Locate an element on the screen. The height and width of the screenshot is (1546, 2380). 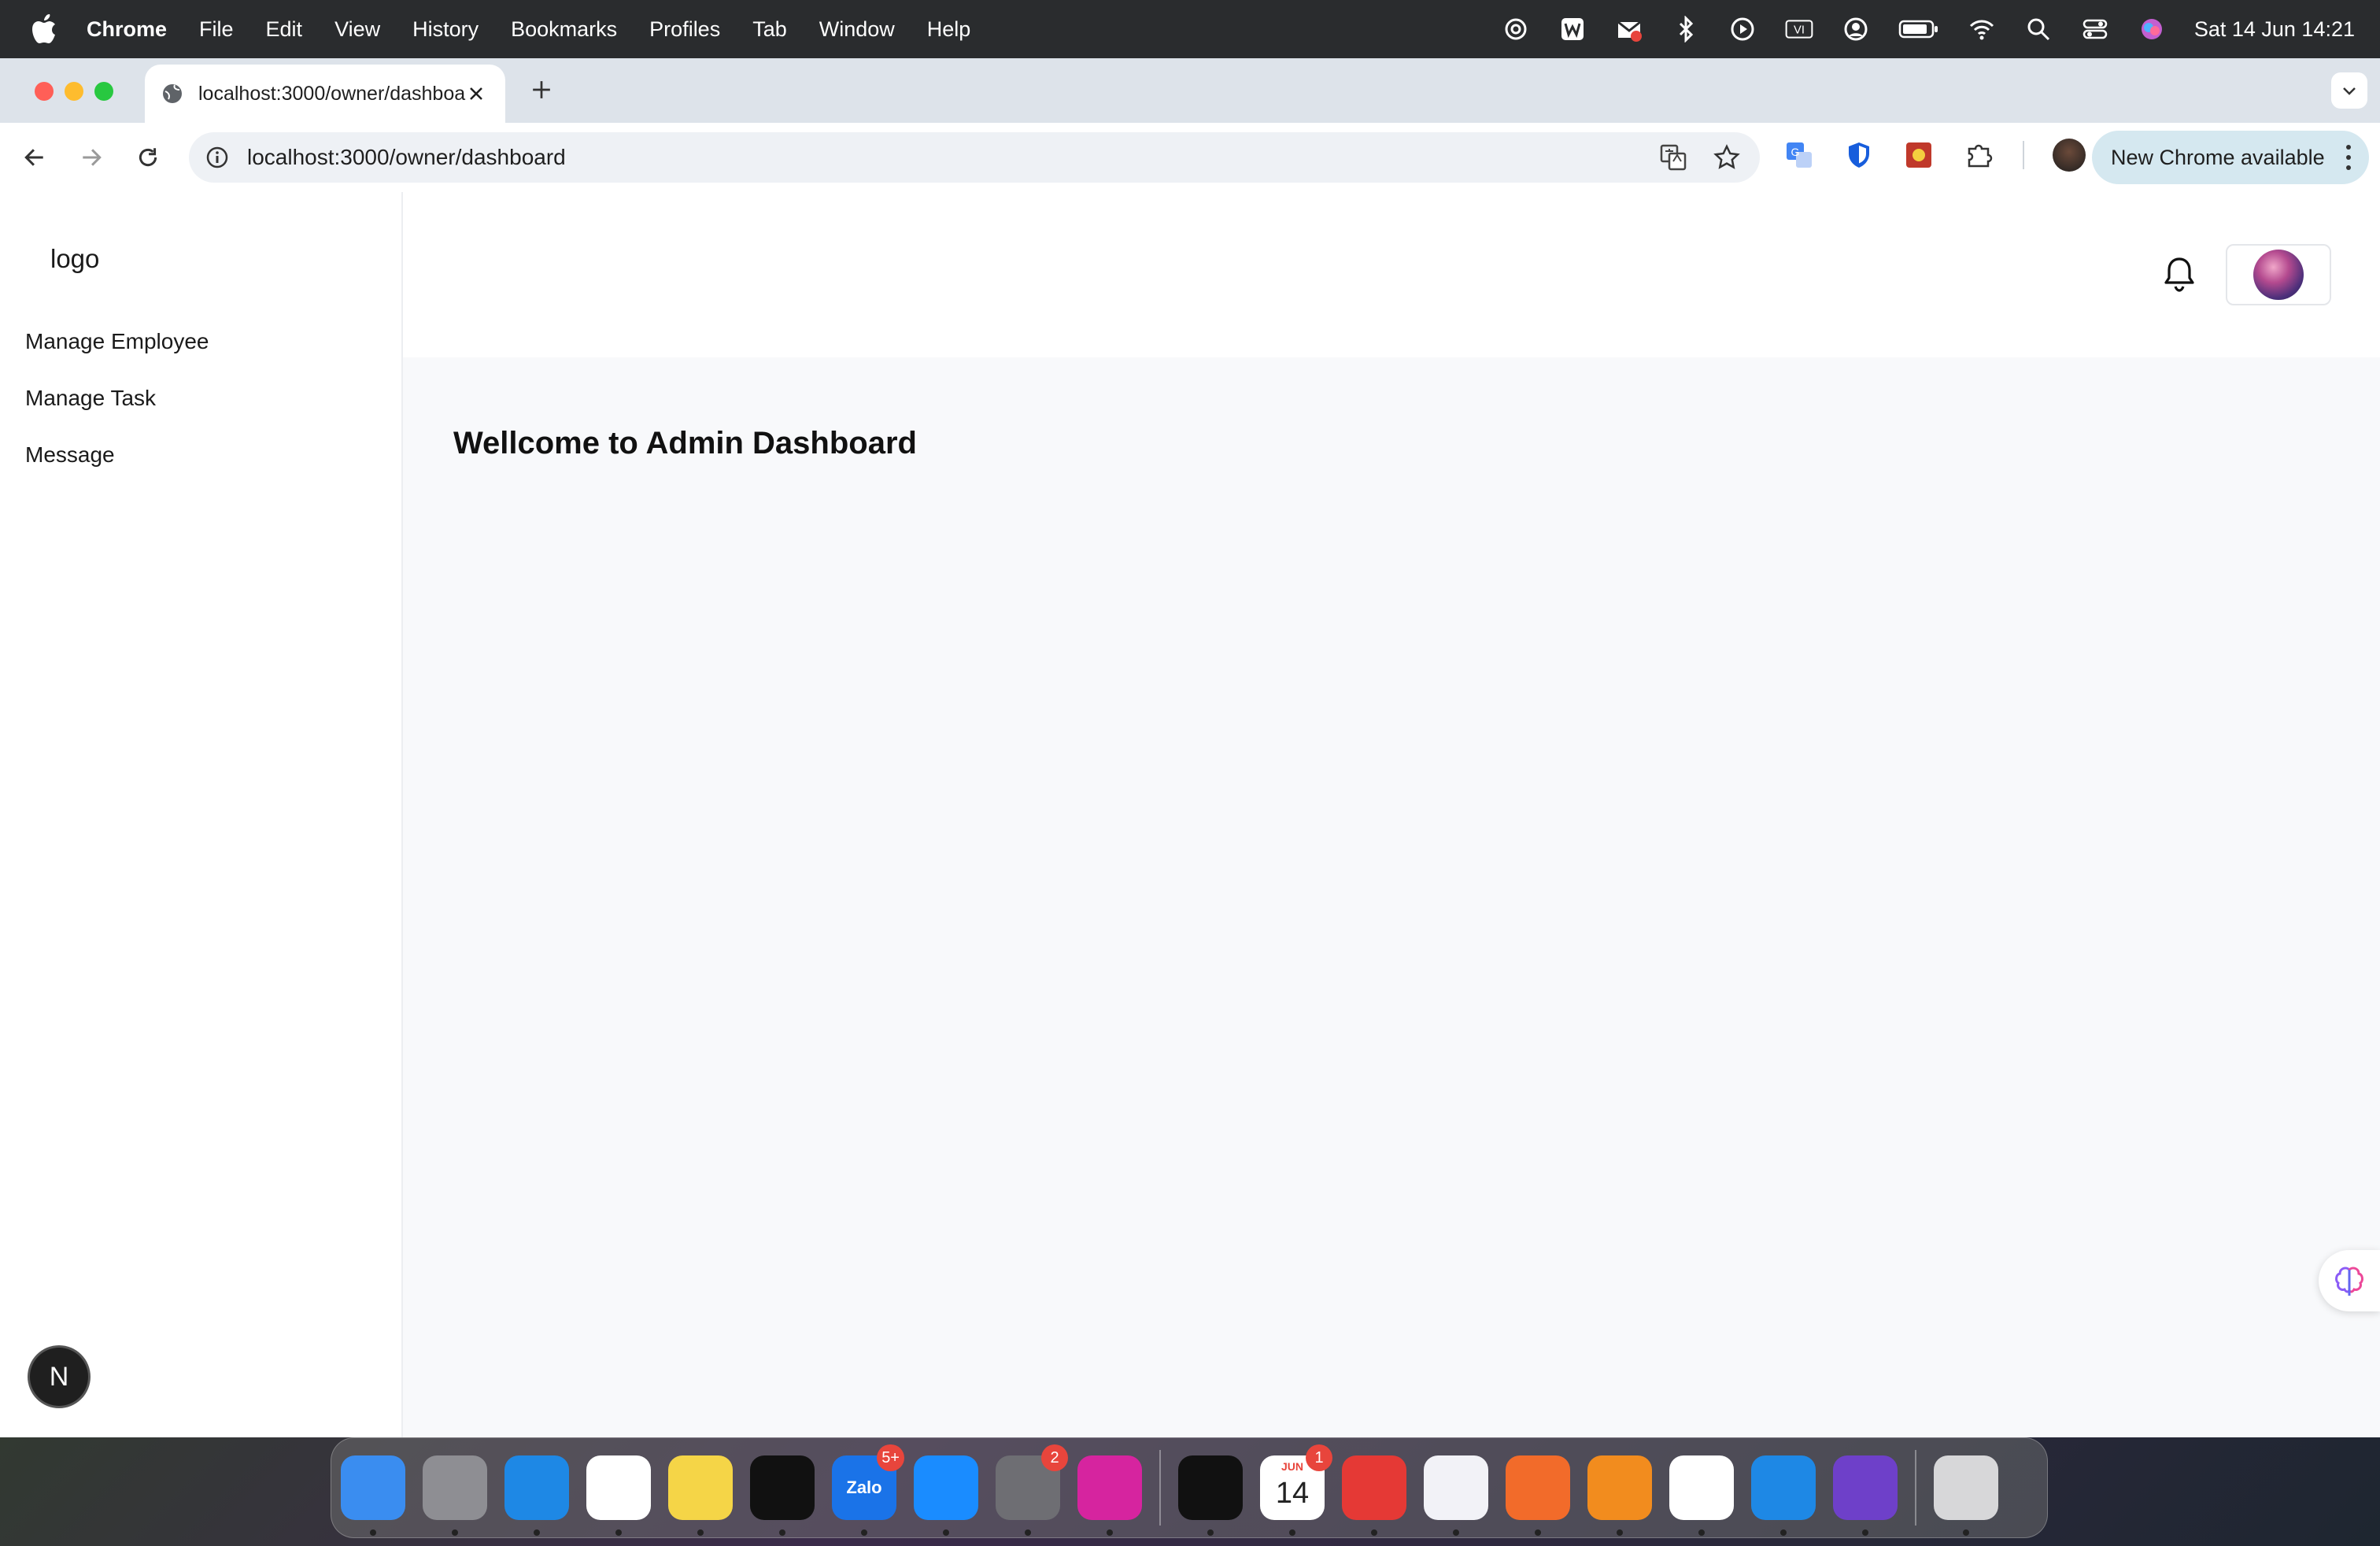
input-vi-icon: VI is located at coordinates (1799, 29).